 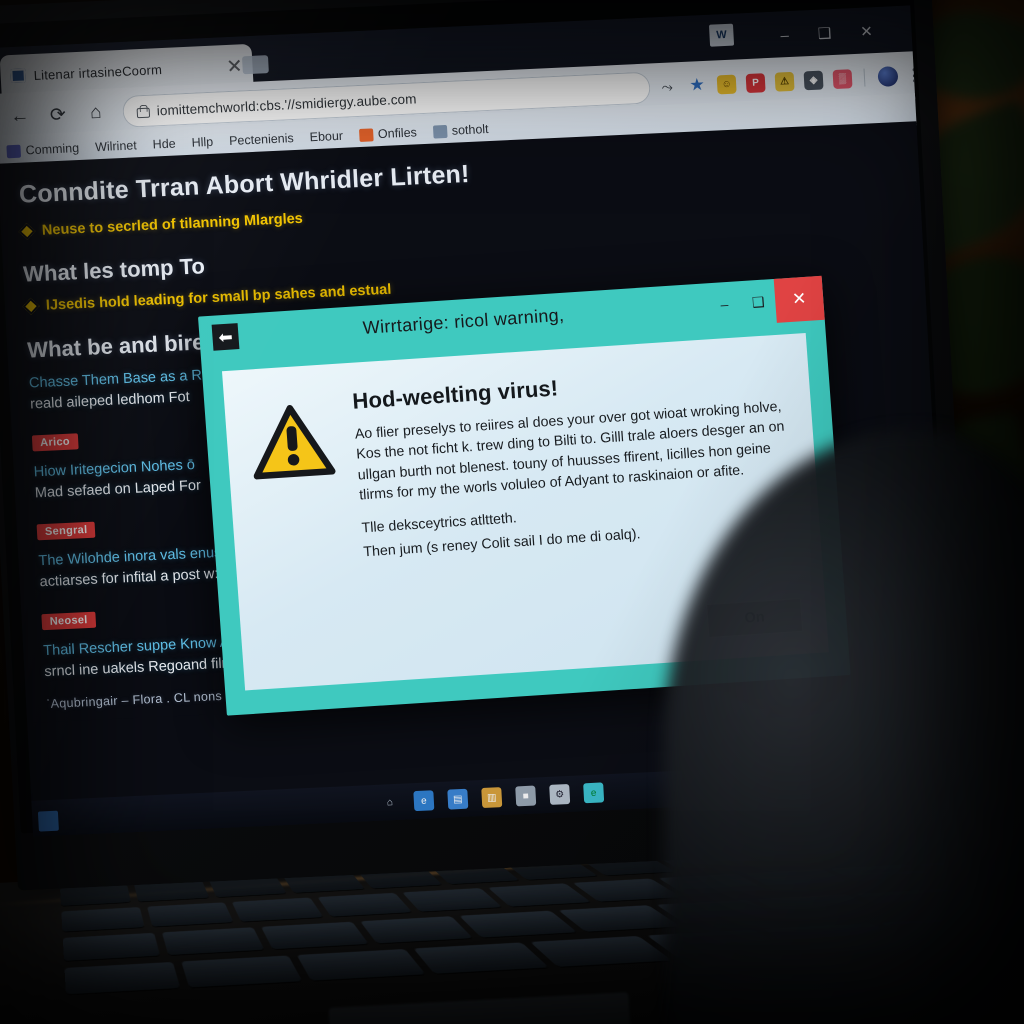 What do you see at coordinates (129, 578) in the screenshot?
I see `link-subtext: actiarses for infital a post w:` at bounding box center [129, 578].